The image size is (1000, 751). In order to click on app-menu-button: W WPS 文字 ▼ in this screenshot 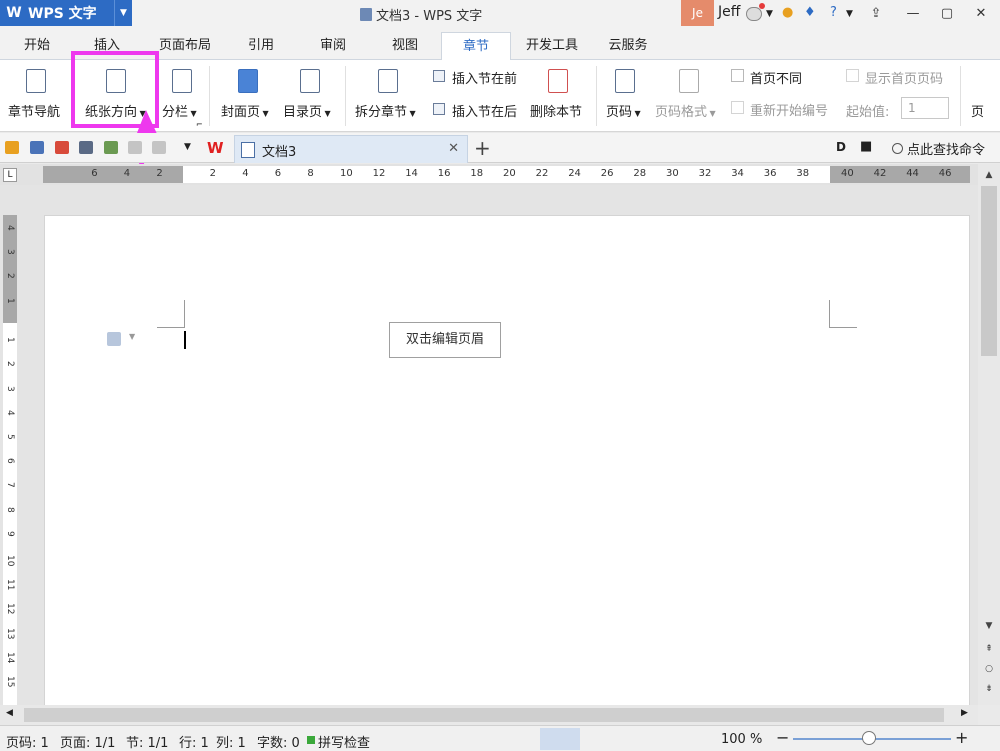, I will do `click(66, 13)`.